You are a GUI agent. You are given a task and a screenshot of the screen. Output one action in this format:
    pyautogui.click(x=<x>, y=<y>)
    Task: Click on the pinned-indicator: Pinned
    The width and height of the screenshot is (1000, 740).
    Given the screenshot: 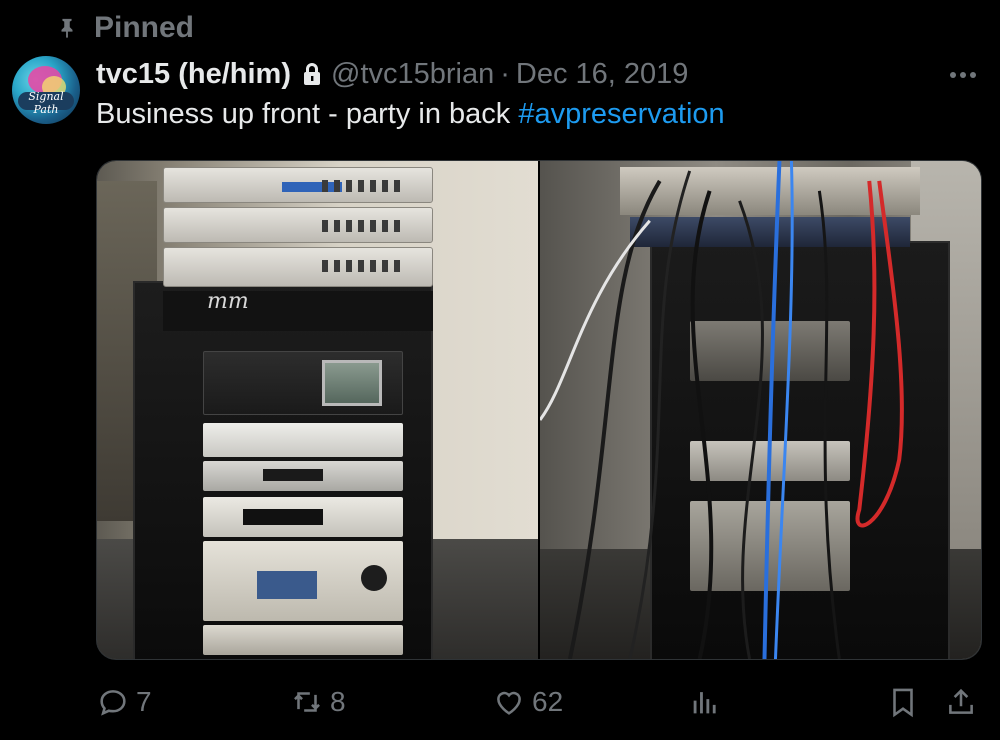 What is the action you would take?
    pyautogui.click(x=125, y=28)
    